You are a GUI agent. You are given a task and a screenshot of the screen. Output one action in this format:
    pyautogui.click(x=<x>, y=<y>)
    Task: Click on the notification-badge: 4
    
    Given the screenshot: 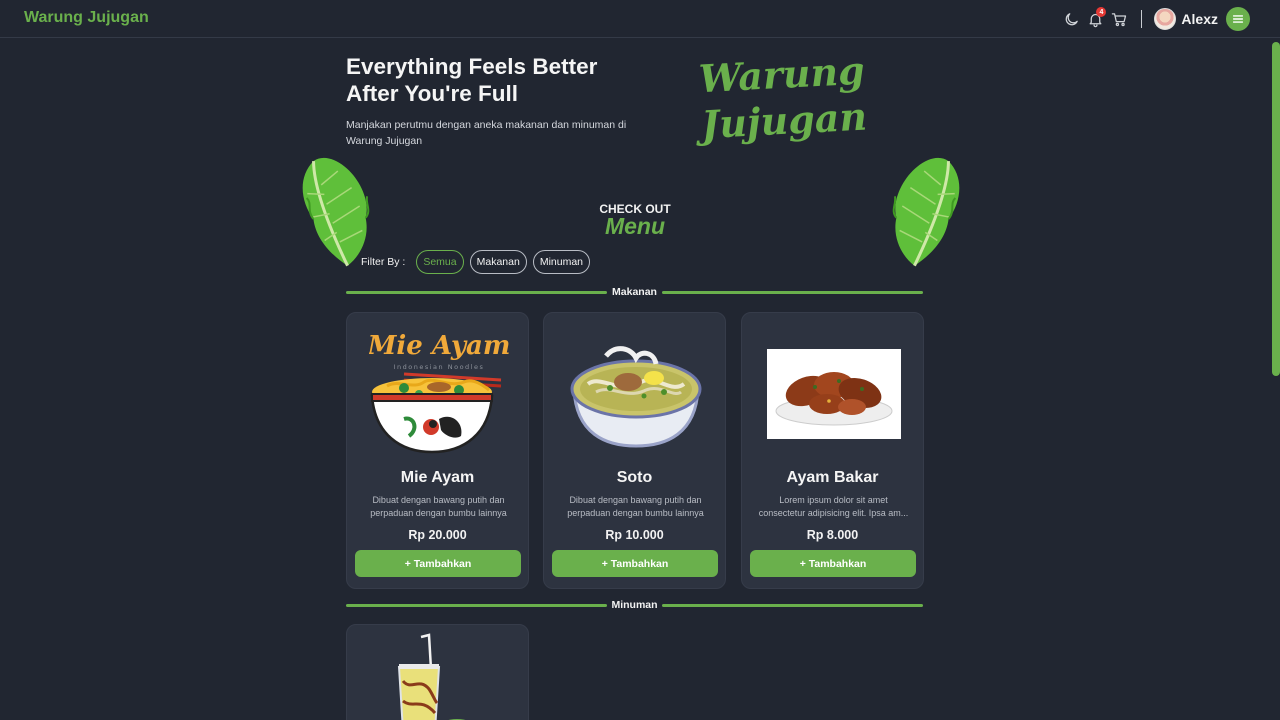 What is the action you would take?
    pyautogui.click(x=1101, y=12)
    